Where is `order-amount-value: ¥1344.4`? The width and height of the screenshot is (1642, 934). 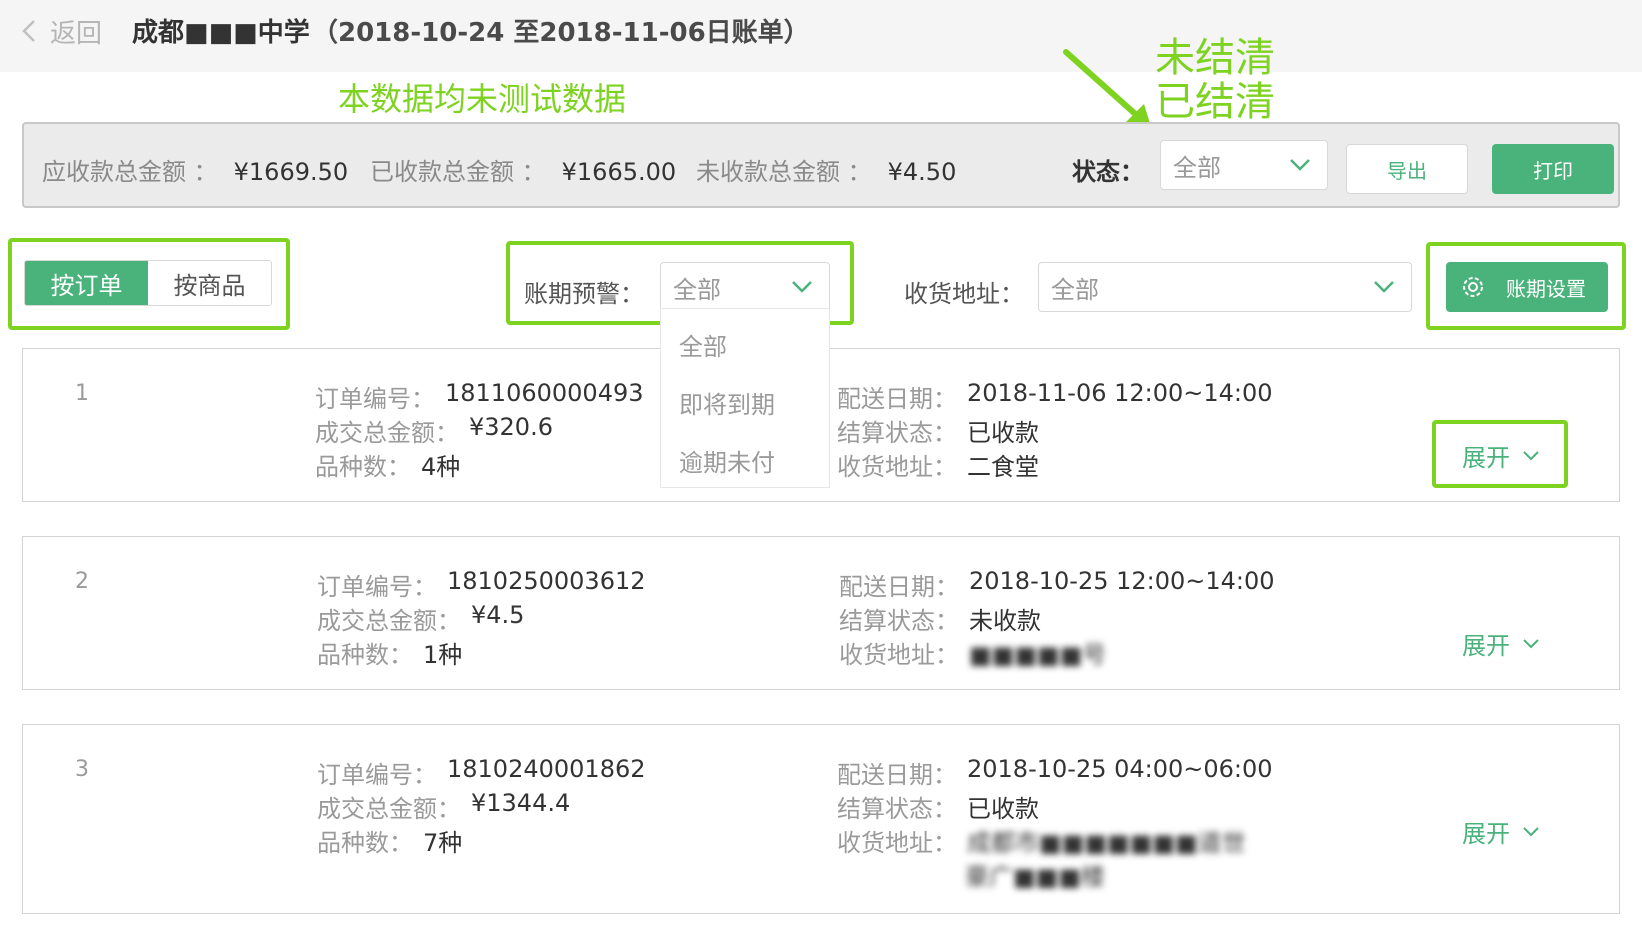 order-amount-value: ¥1344.4 is located at coordinates (521, 803).